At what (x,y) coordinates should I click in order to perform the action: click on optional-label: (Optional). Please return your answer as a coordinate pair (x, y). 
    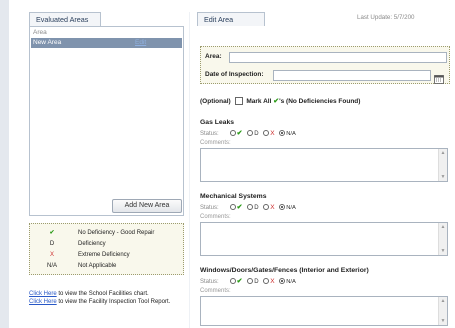
    Looking at the image, I should click on (215, 101).